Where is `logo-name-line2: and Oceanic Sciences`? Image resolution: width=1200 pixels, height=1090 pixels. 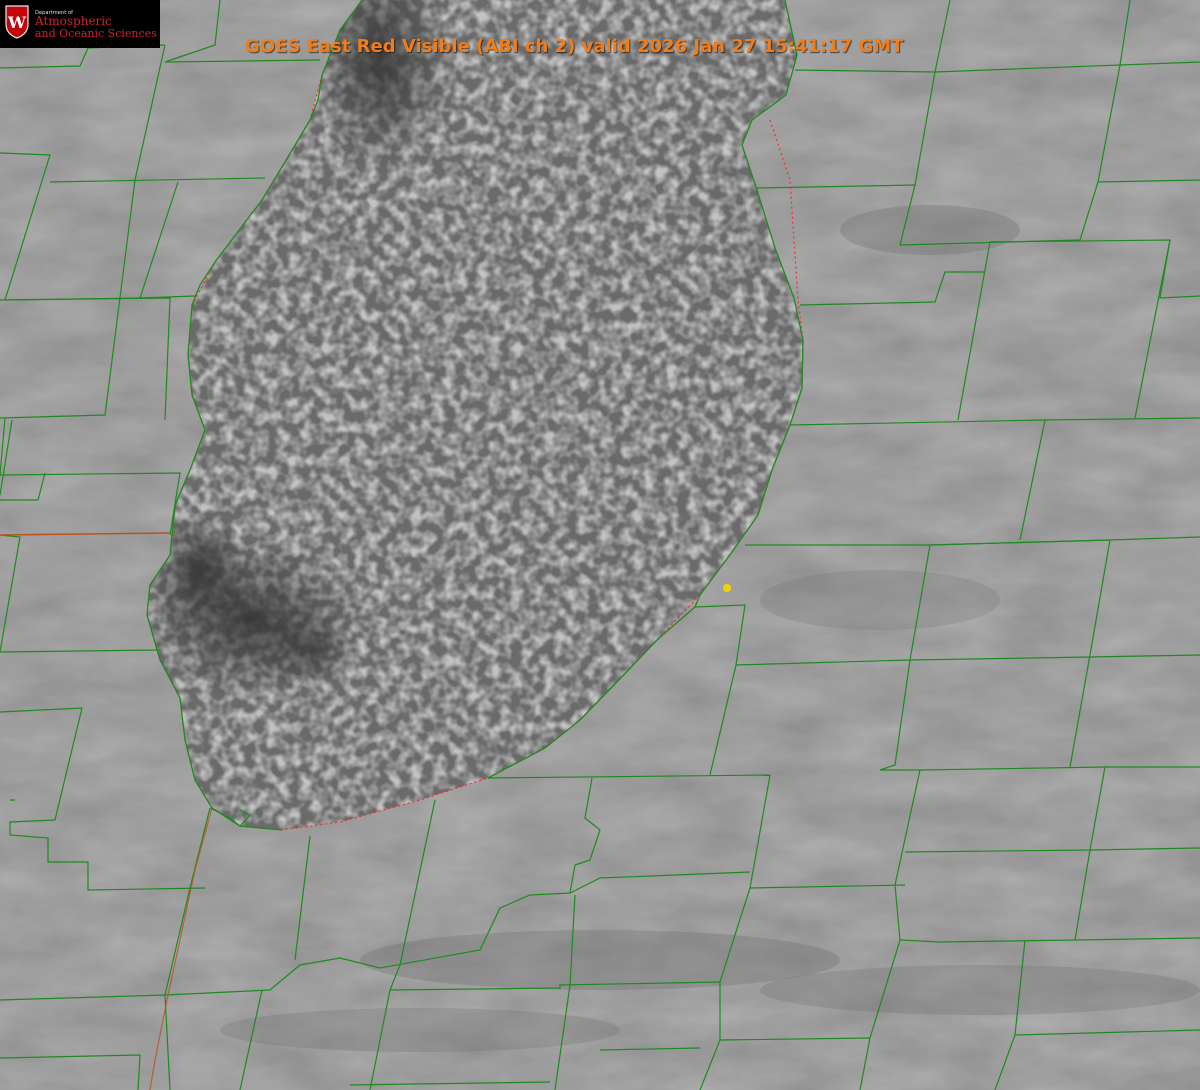 logo-name-line2: and Oceanic Sciences is located at coordinates (96, 33).